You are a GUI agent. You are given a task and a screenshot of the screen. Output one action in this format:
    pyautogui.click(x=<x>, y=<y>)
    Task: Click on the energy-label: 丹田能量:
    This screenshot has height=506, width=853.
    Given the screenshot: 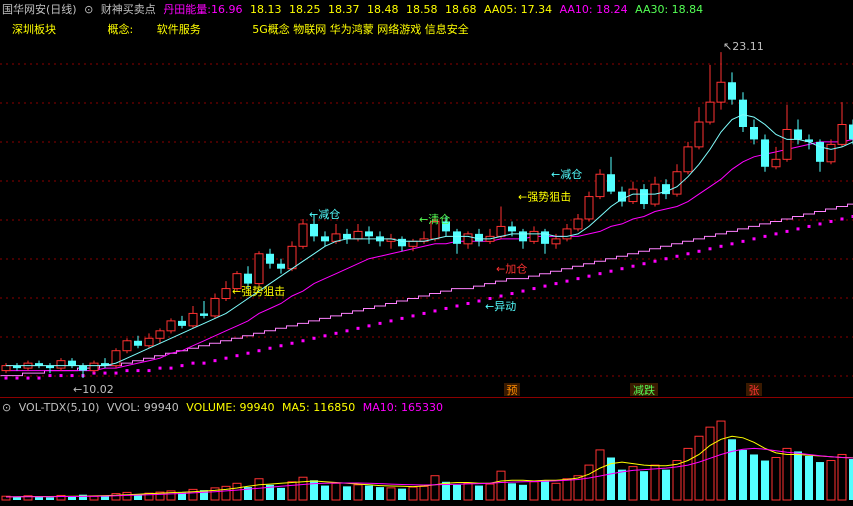 What is the action you would take?
    pyautogui.click(x=187, y=9)
    